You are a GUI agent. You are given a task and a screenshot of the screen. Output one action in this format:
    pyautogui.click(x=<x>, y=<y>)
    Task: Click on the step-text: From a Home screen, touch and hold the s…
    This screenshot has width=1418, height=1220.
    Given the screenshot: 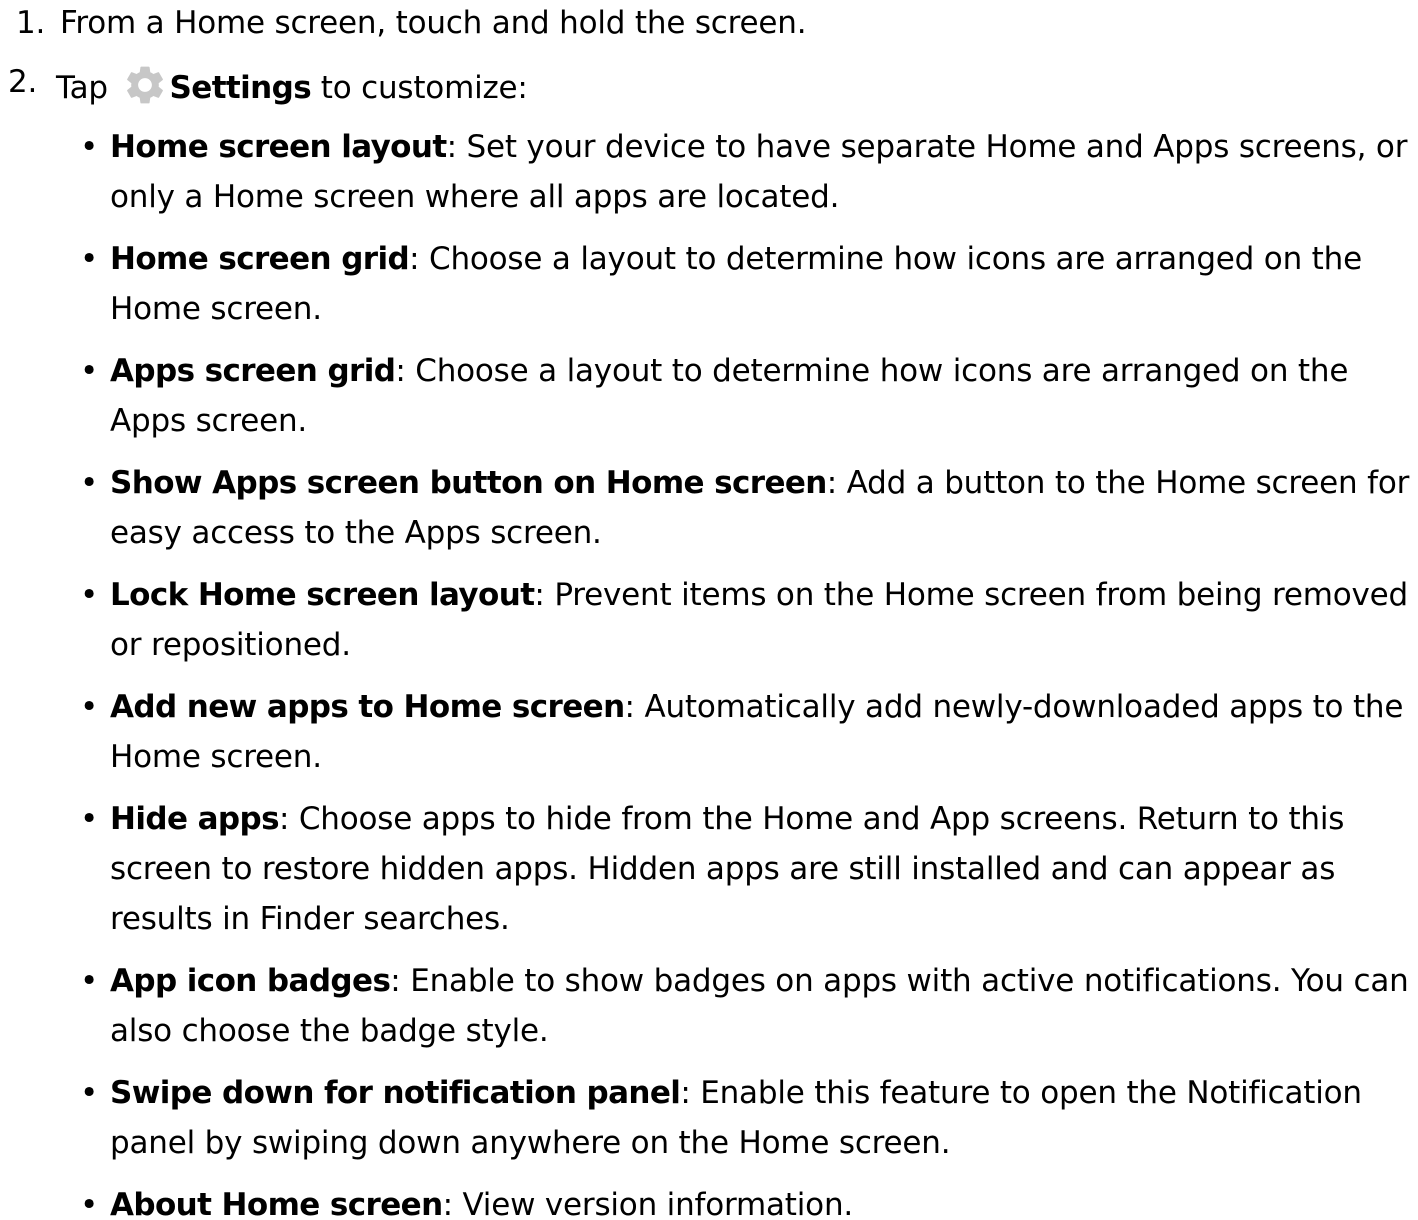 What is the action you would take?
    pyautogui.click(x=433, y=23)
    